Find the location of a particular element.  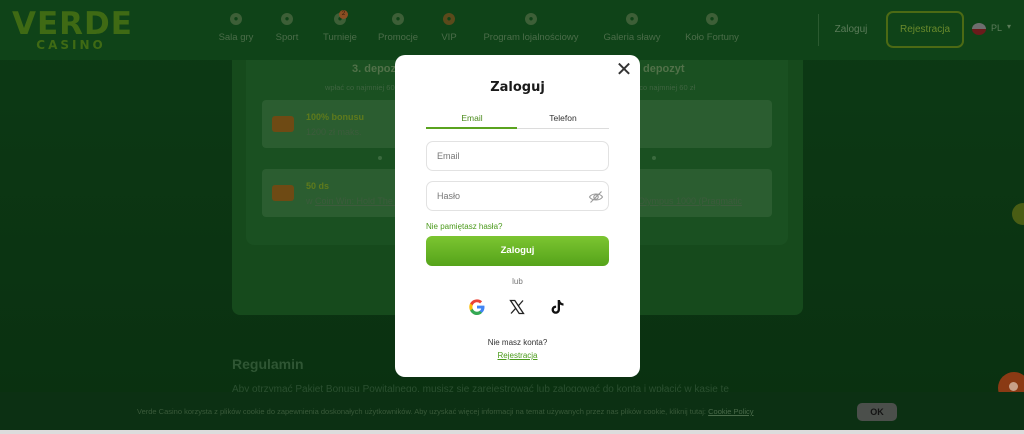

password-field is located at coordinates (517, 196).